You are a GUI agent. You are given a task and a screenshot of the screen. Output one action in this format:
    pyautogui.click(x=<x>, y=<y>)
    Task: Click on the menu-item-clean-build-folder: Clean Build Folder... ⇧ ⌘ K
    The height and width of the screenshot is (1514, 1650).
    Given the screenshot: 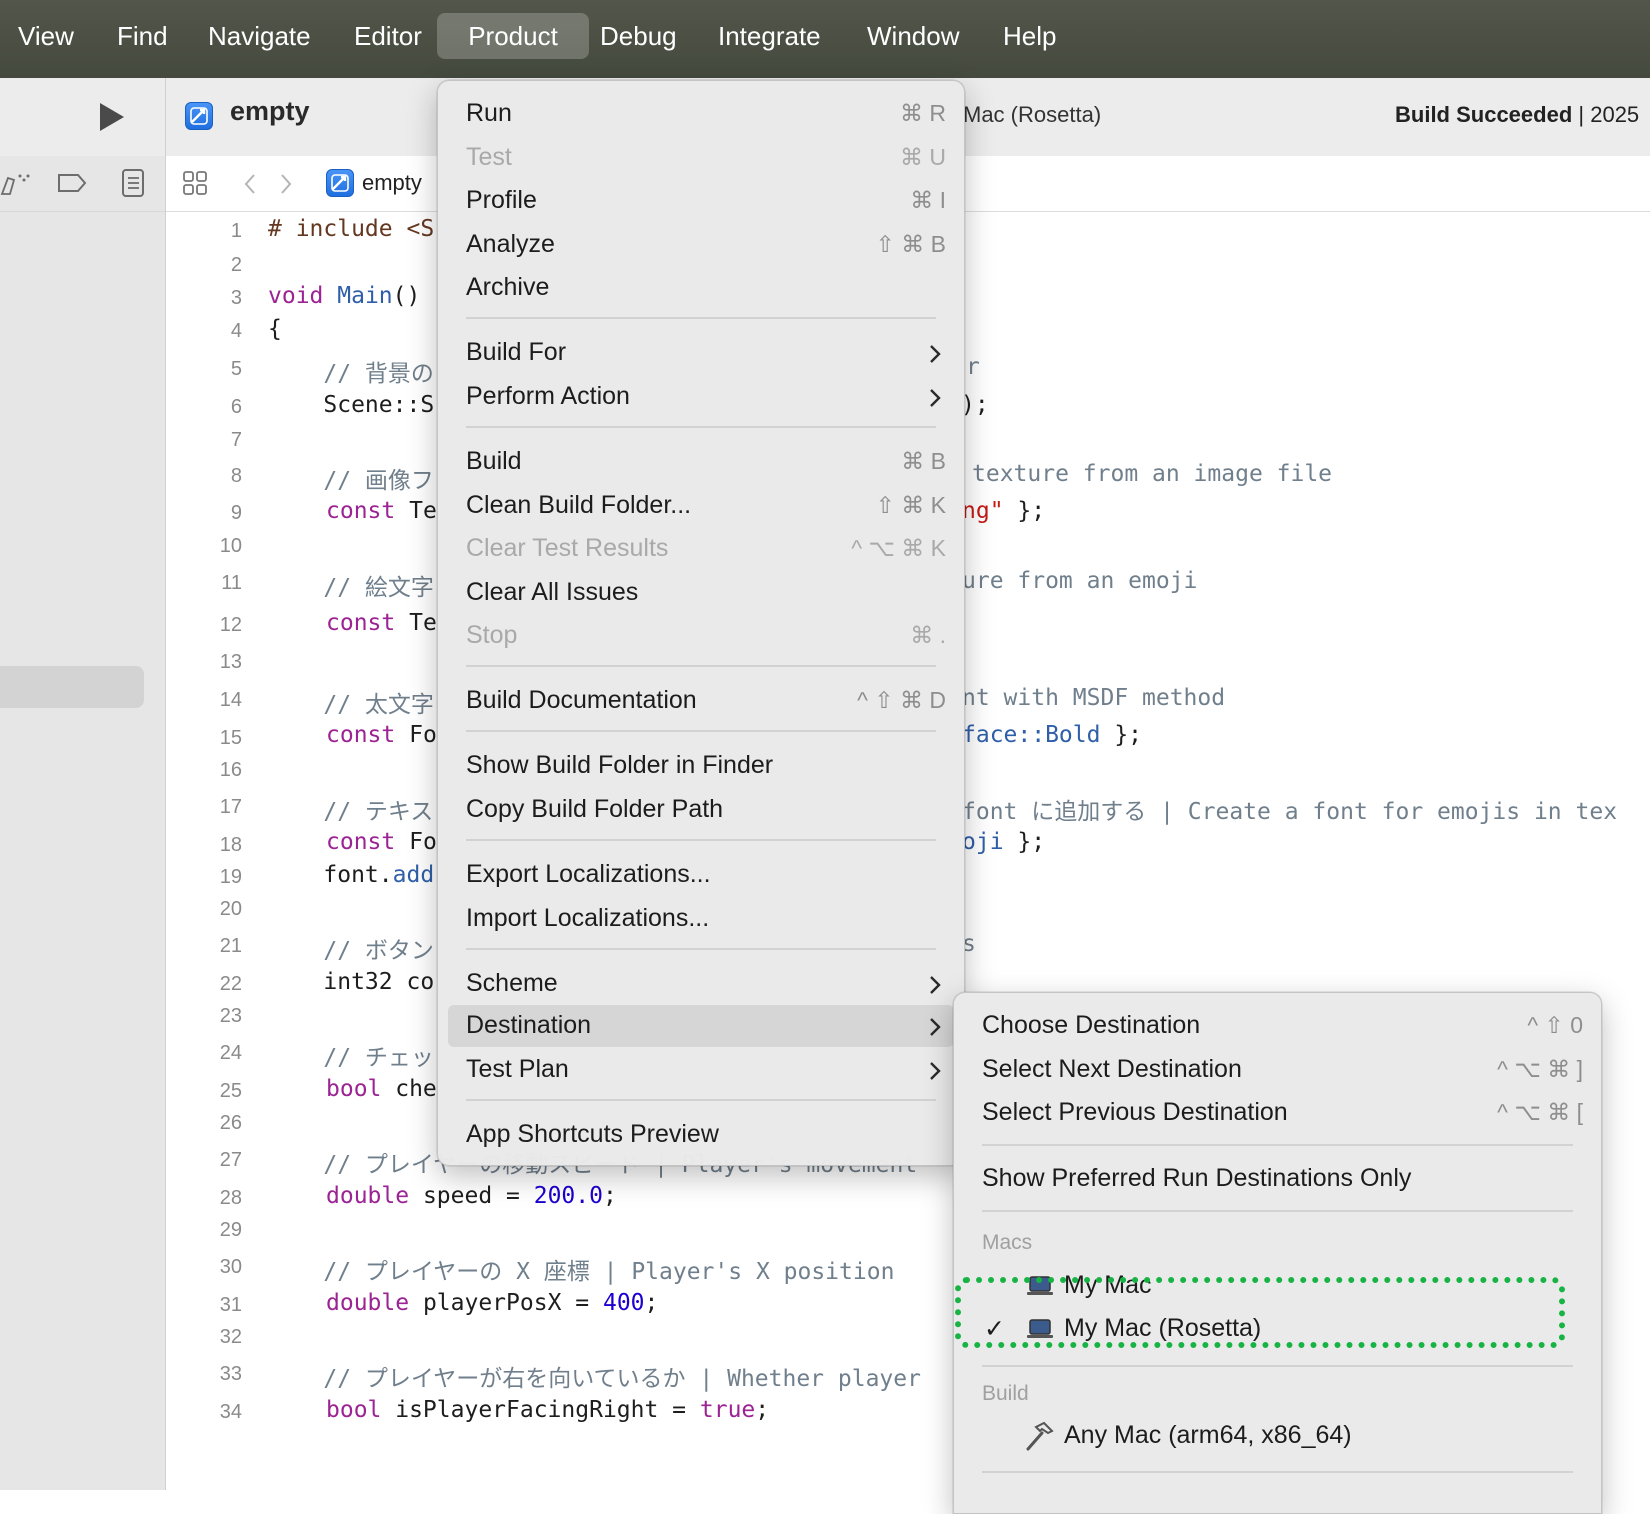 What is the action you would take?
    pyautogui.click(x=701, y=506)
    